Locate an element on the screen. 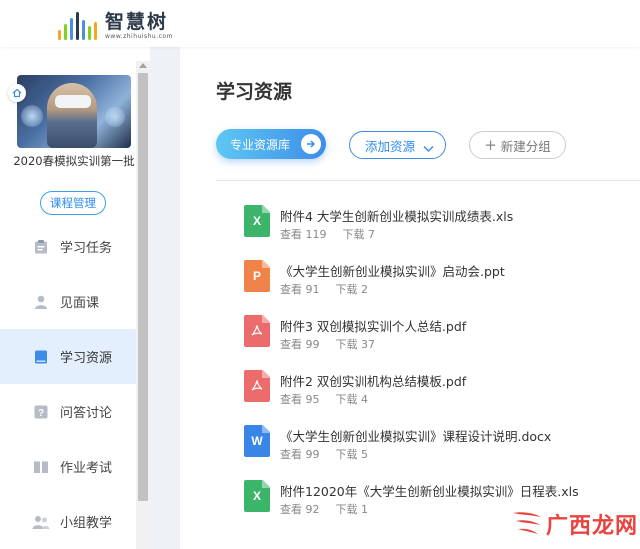 The image size is (640, 549). clipboard-icon is located at coordinates (41, 247).